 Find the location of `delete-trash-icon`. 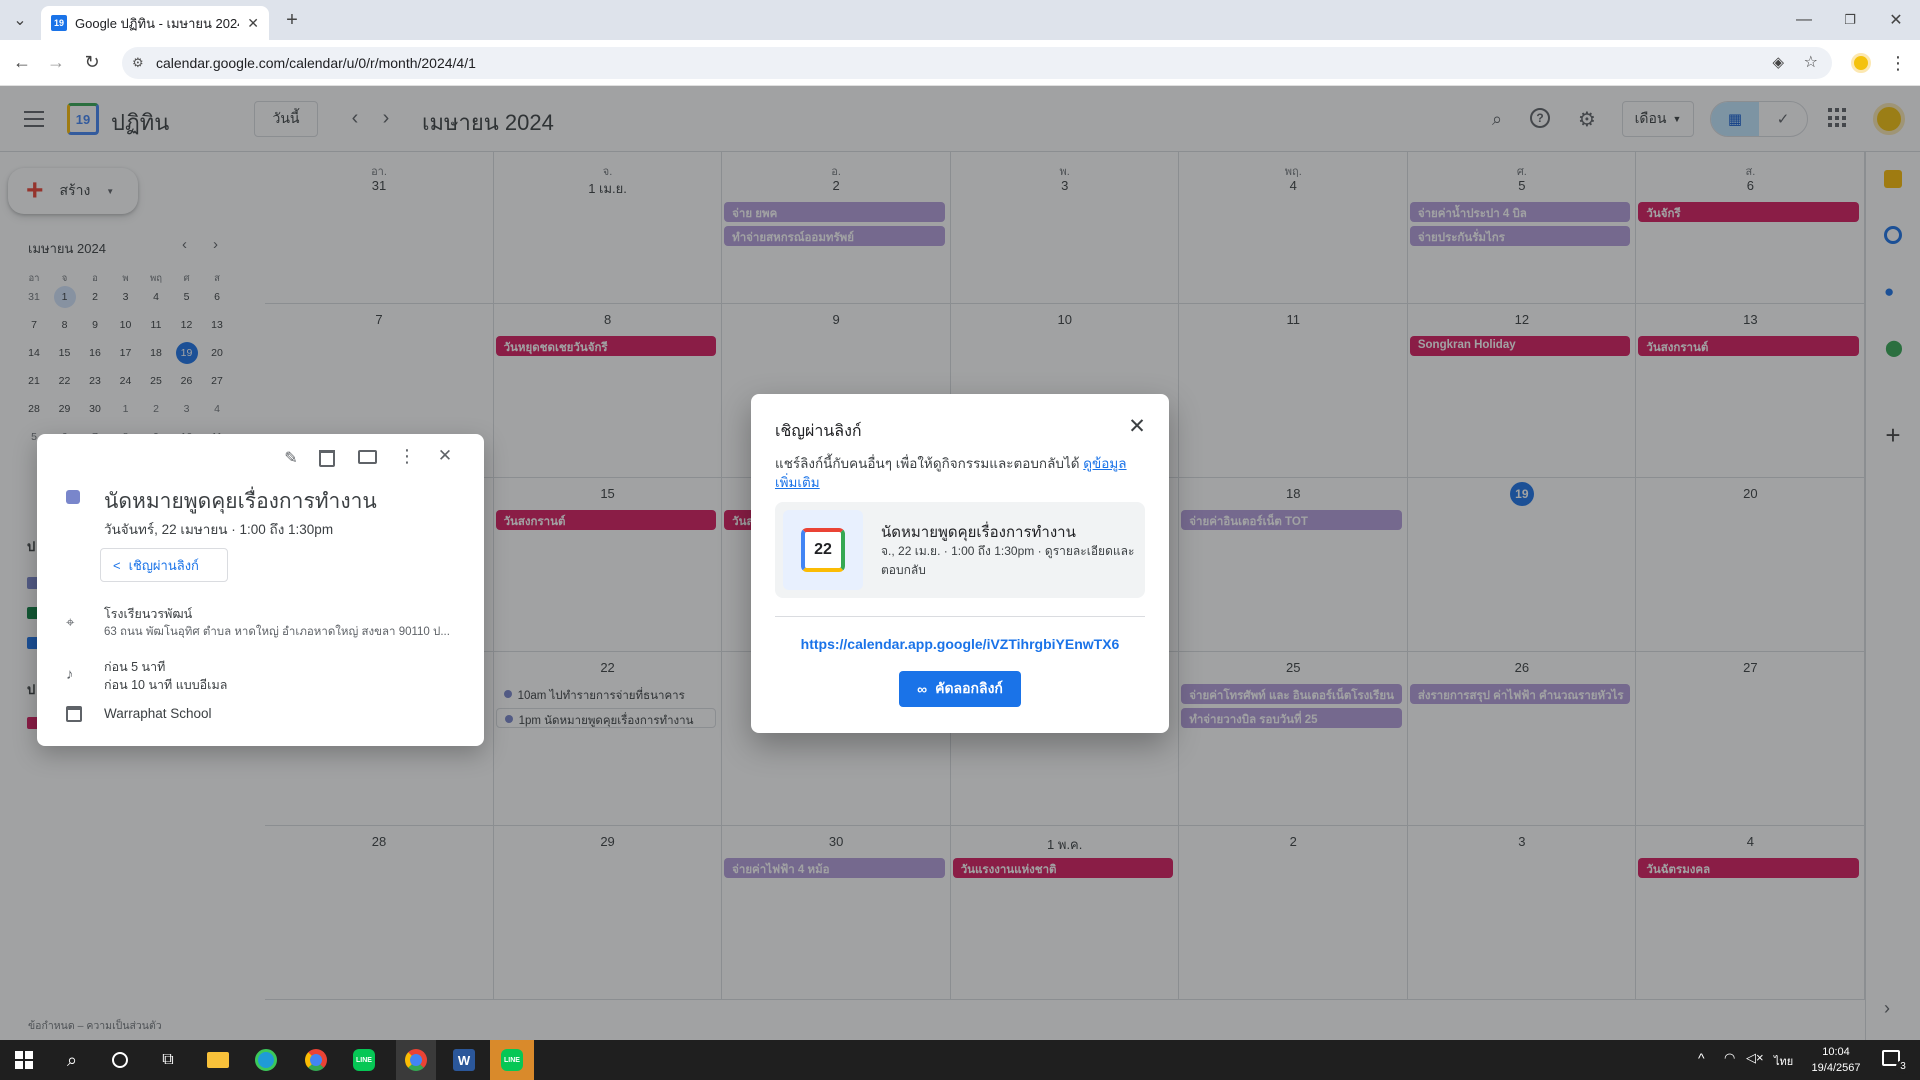

delete-trash-icon is located at coordinates (327, 458).